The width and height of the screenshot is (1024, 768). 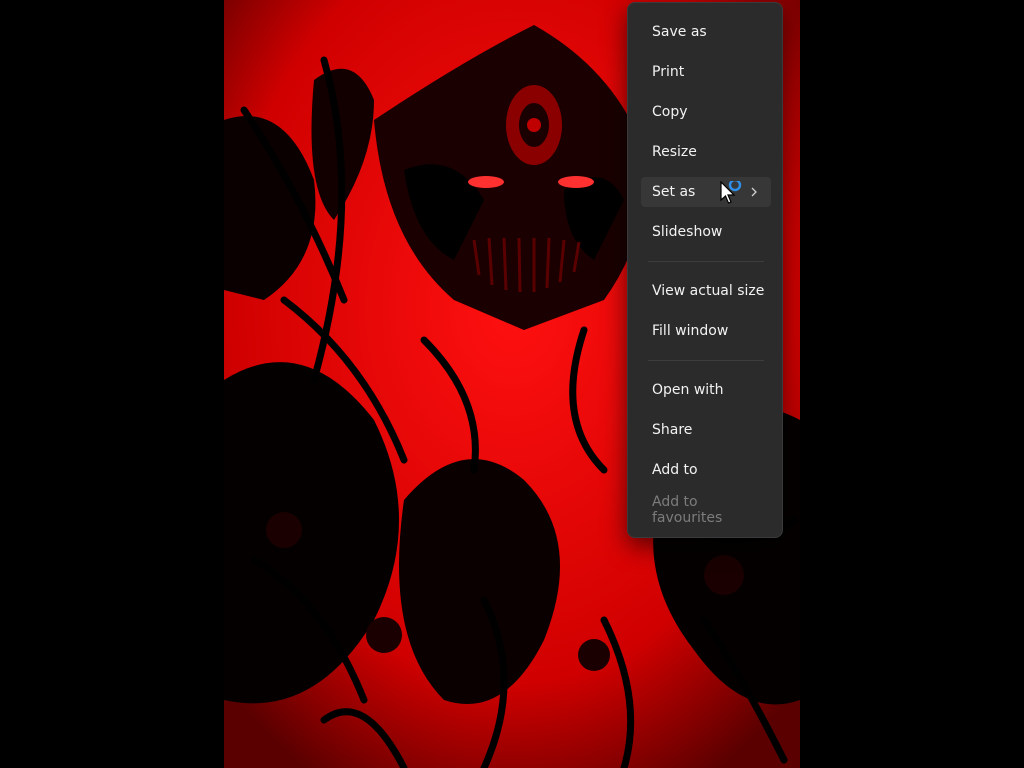 I want to click on menu-item-label: Share, so click(x=672, y=430).